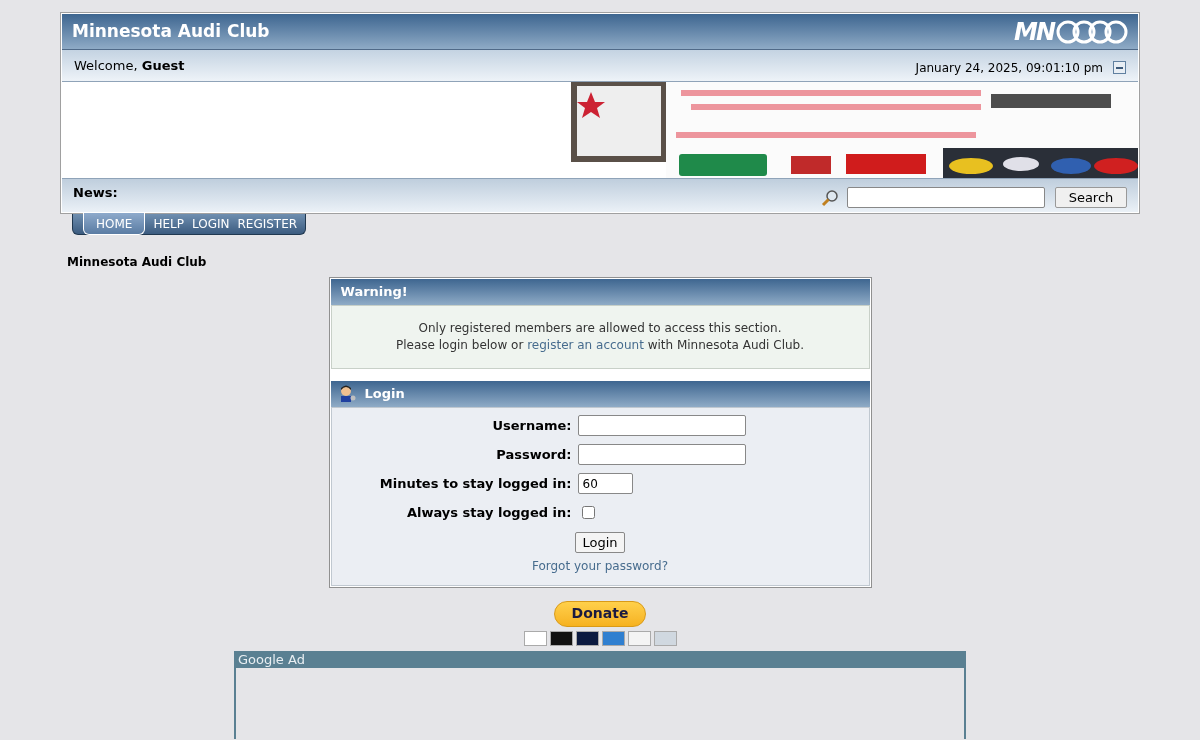 This screenshot has width=1200, height=740. I want to click on breadcrumb: Minnesota Audi Club, so click(137, 262).